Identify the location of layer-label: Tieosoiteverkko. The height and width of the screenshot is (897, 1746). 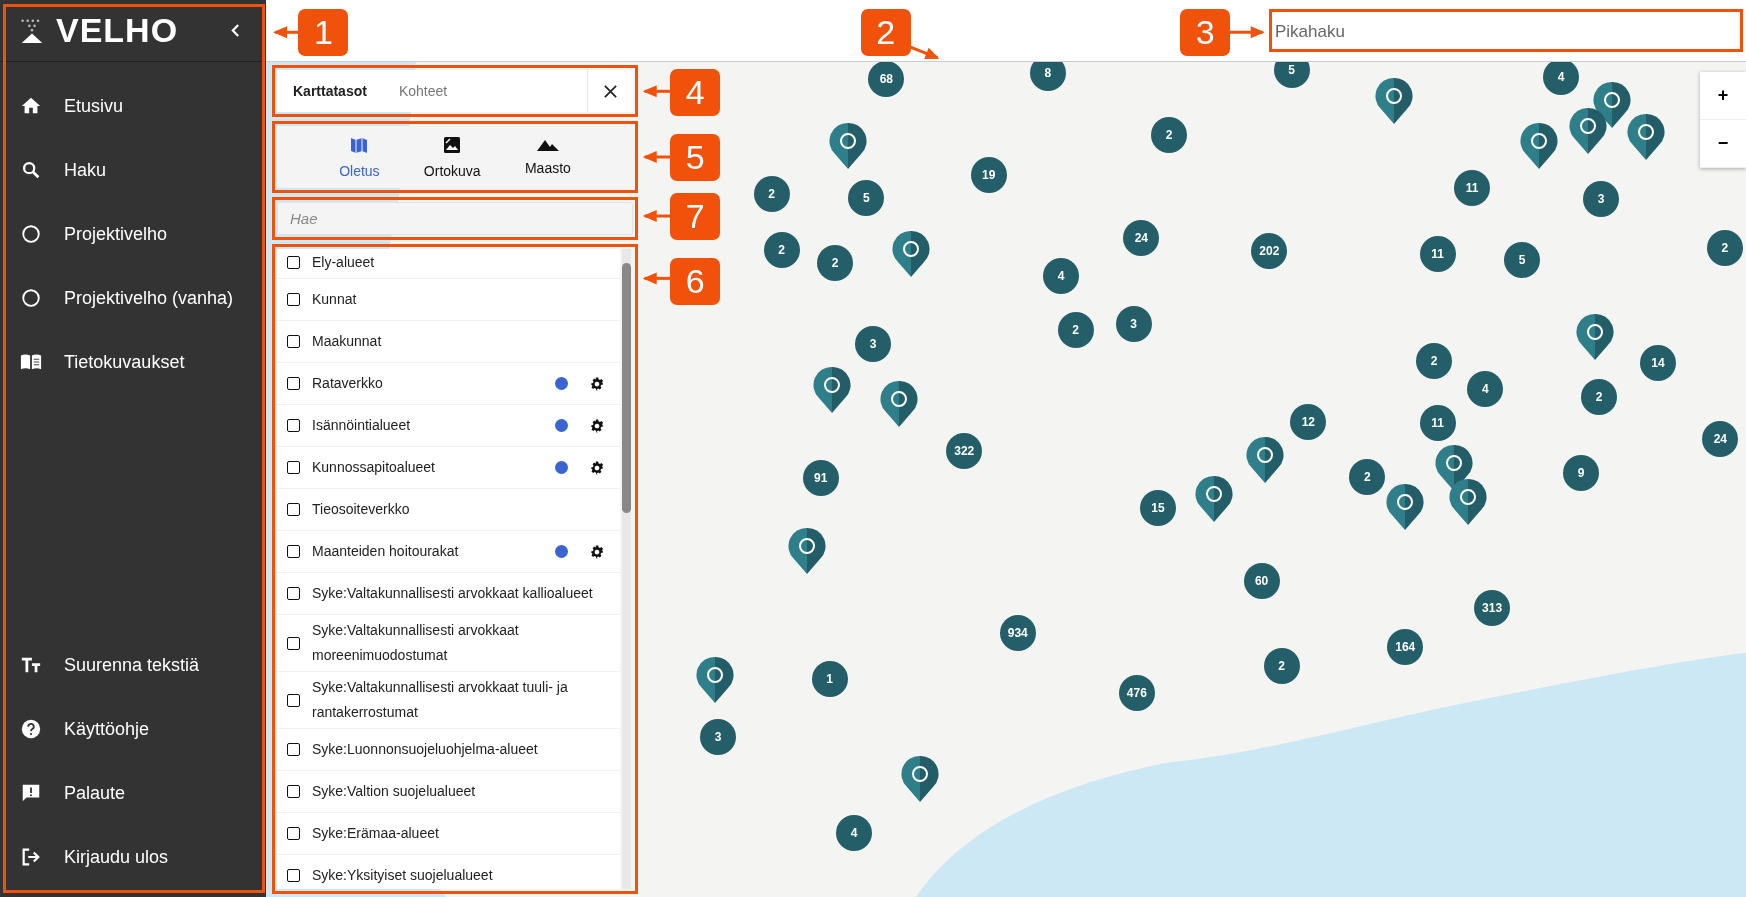
(361, 509).